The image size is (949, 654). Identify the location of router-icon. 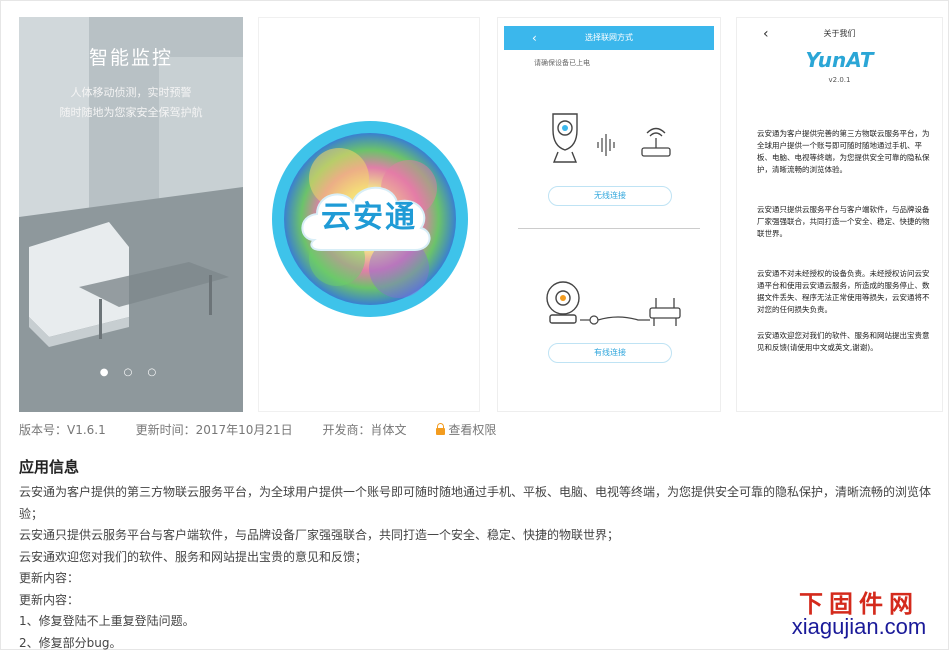
(656, 143).